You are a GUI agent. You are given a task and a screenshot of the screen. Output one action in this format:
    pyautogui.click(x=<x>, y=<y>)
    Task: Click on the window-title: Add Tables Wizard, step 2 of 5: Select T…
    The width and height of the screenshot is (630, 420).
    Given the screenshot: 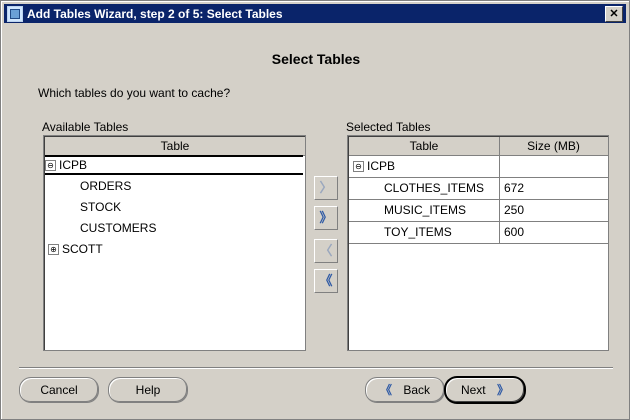 What is the action you would take?
    pyautogui.click(x=155, y=13)
    